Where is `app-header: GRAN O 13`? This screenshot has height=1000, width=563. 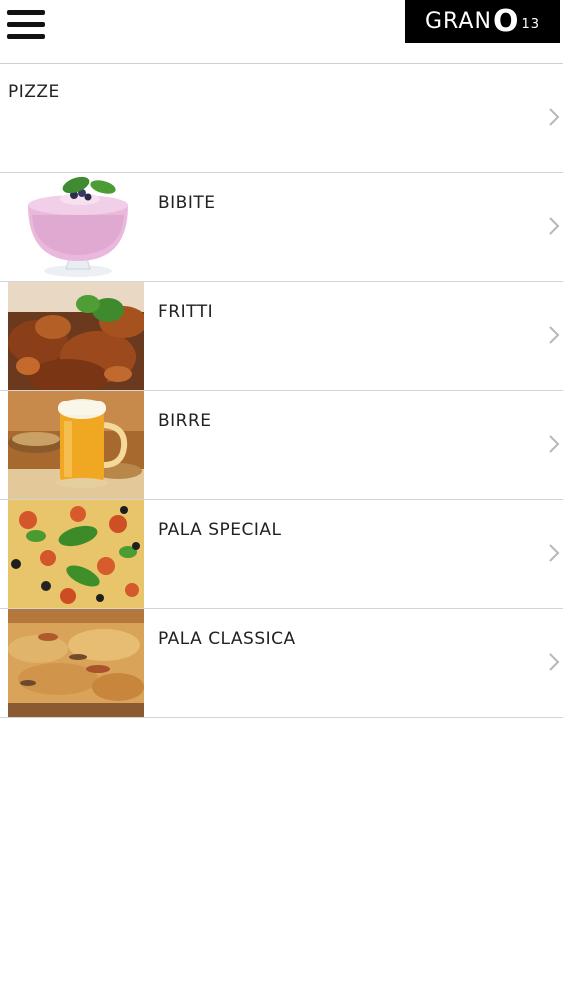 app-header: GRAN O 13 is located at coordinates (281, 32).